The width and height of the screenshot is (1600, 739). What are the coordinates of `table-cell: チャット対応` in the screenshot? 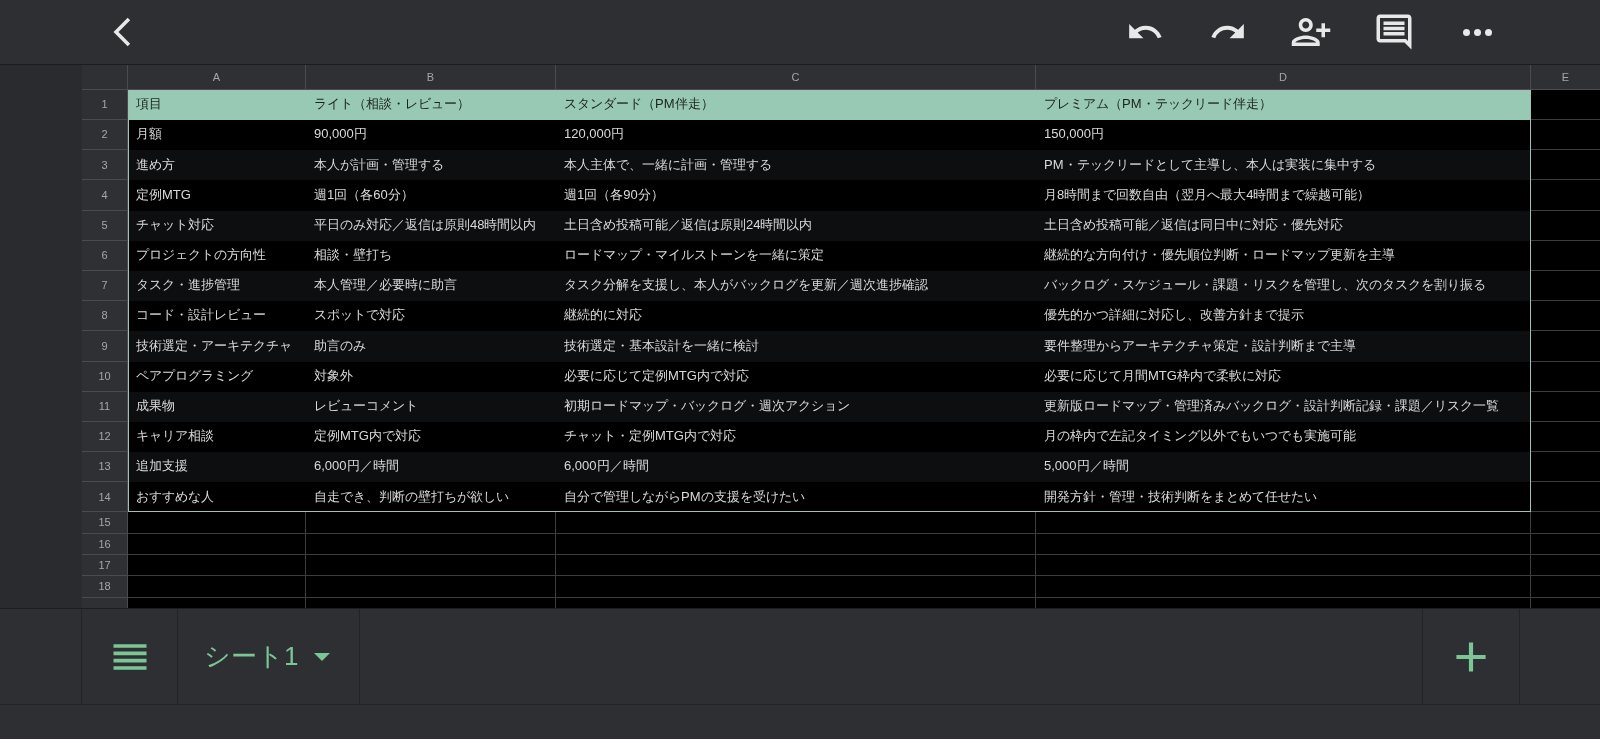 It's located at (217, 225).